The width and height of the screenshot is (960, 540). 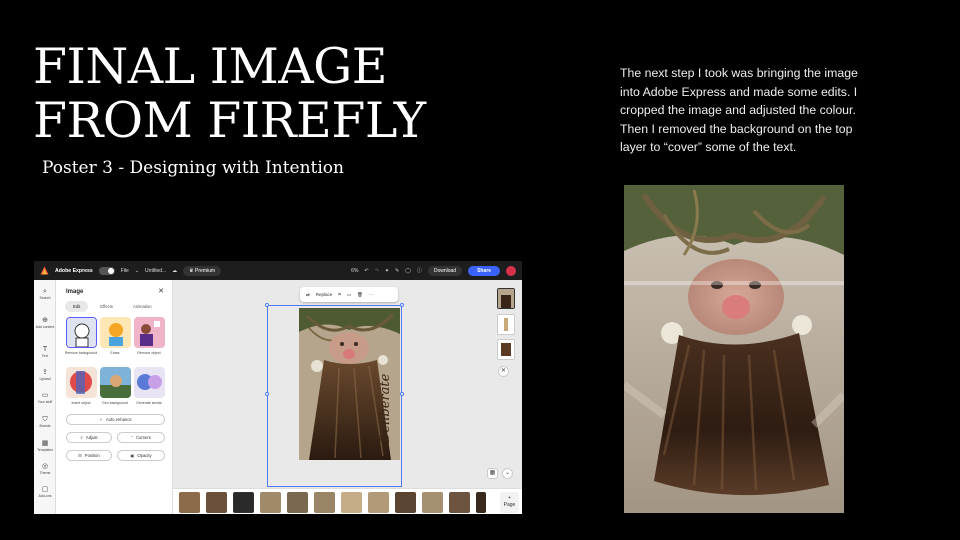 I want to click on tab-effects: Effects, so click(x=106, y=306).